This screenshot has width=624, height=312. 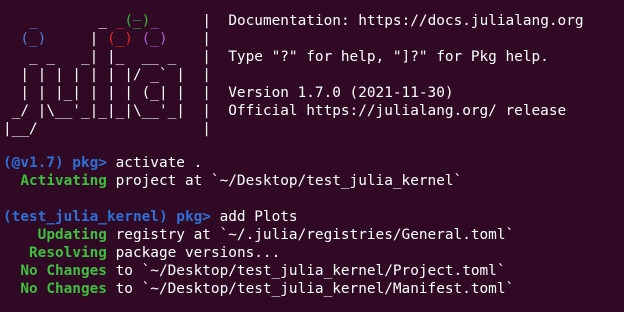 What do you see at coordinates (284, 181) in the screenshot?
I see `output-text: project at `~/Desktop/test_julia_kernel`` at bounding box center [284, 181].